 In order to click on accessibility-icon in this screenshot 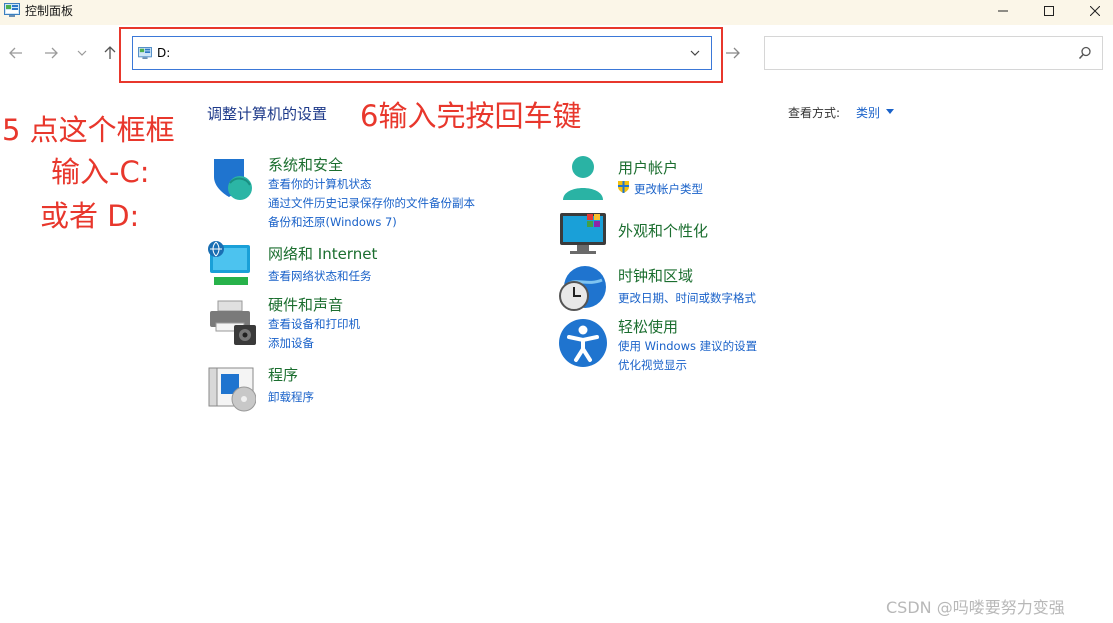, I will do `click(583, 343)`.